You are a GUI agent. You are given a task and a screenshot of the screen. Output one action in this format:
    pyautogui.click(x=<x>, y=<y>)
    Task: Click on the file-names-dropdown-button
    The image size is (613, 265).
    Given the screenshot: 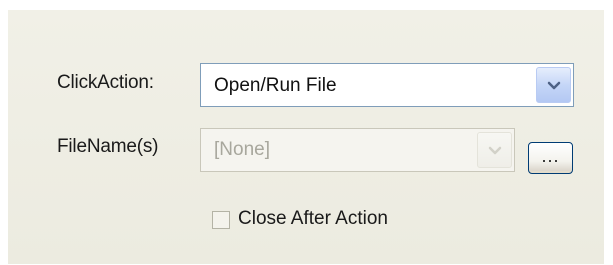 What is the action you would take?
    pyautogui.click(x=494, y=150)
    